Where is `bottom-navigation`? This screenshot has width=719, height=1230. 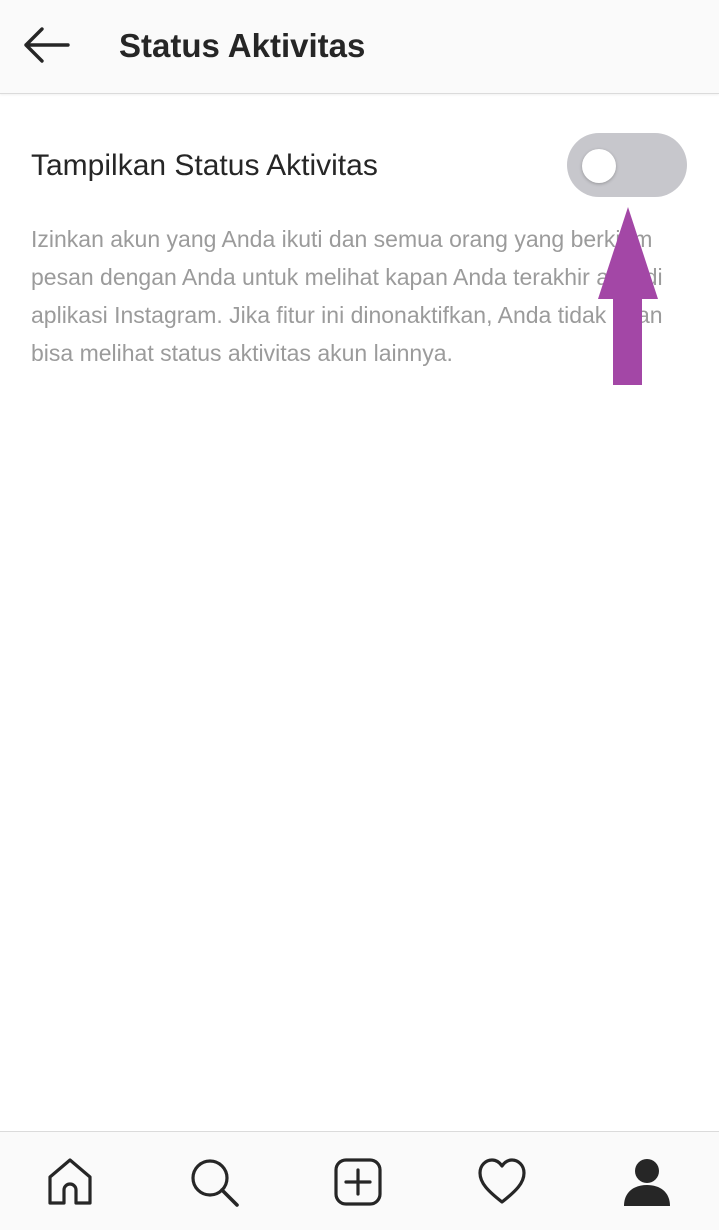
bottom-navigation is located at coordinates (359, 1180).